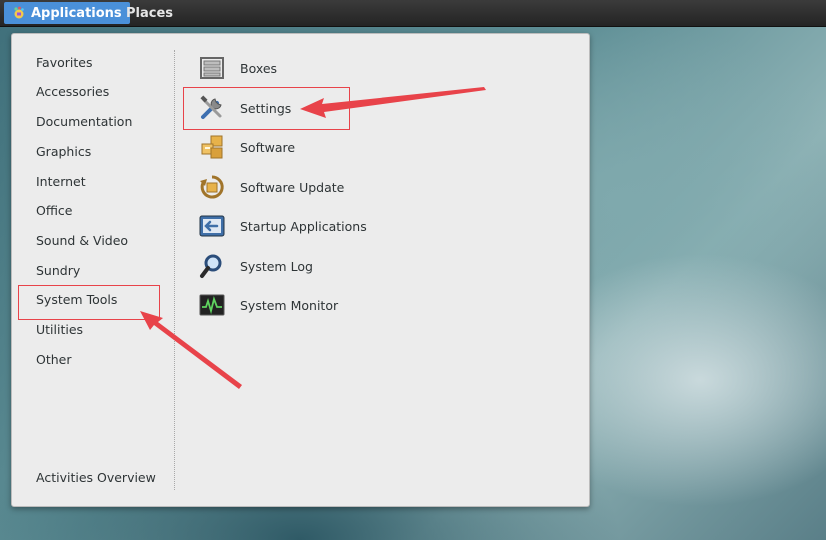 This screenshot has height=540, width=826. I want to click on app-label: System Monitor, so click(289, 305).